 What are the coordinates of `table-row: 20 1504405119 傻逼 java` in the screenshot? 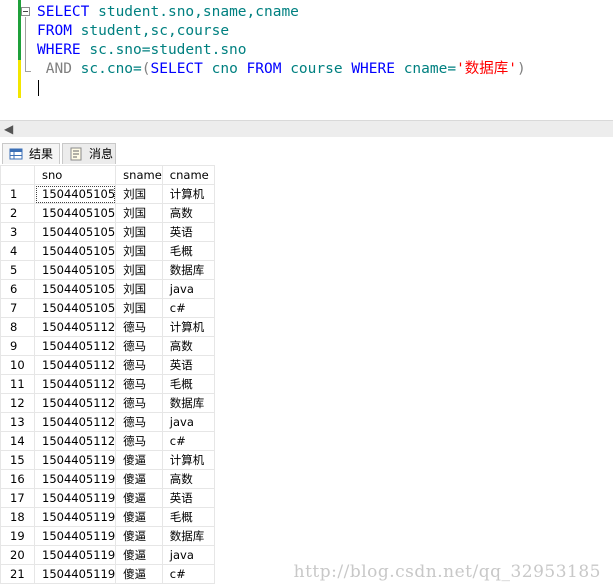 It's located at (107, 555).